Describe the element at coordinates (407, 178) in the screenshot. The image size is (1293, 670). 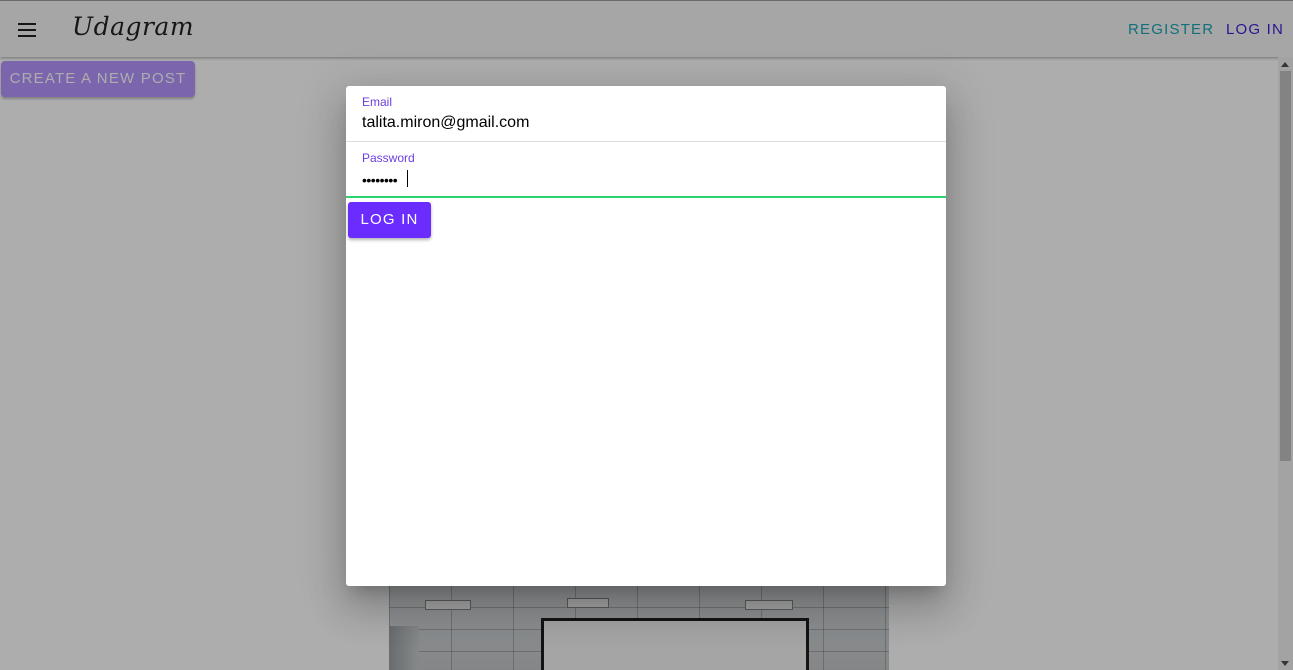
I see `text-caret` at that location.